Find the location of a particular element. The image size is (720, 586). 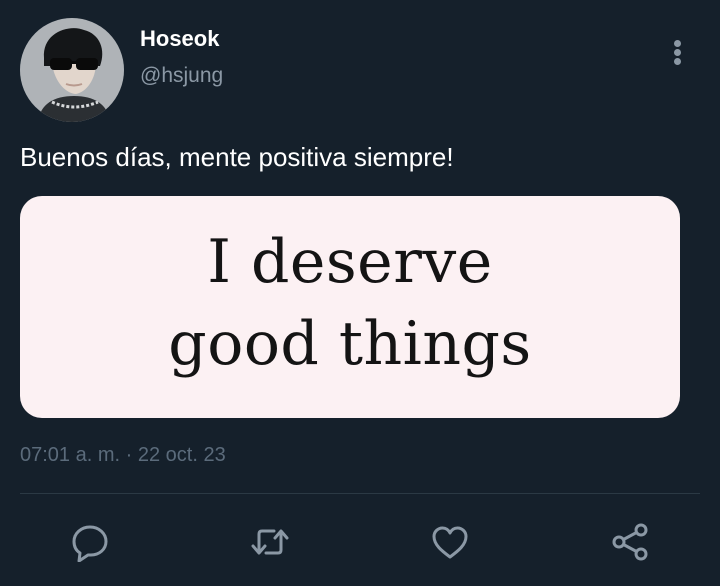

profile-photo is located at coordinates (72, 70).